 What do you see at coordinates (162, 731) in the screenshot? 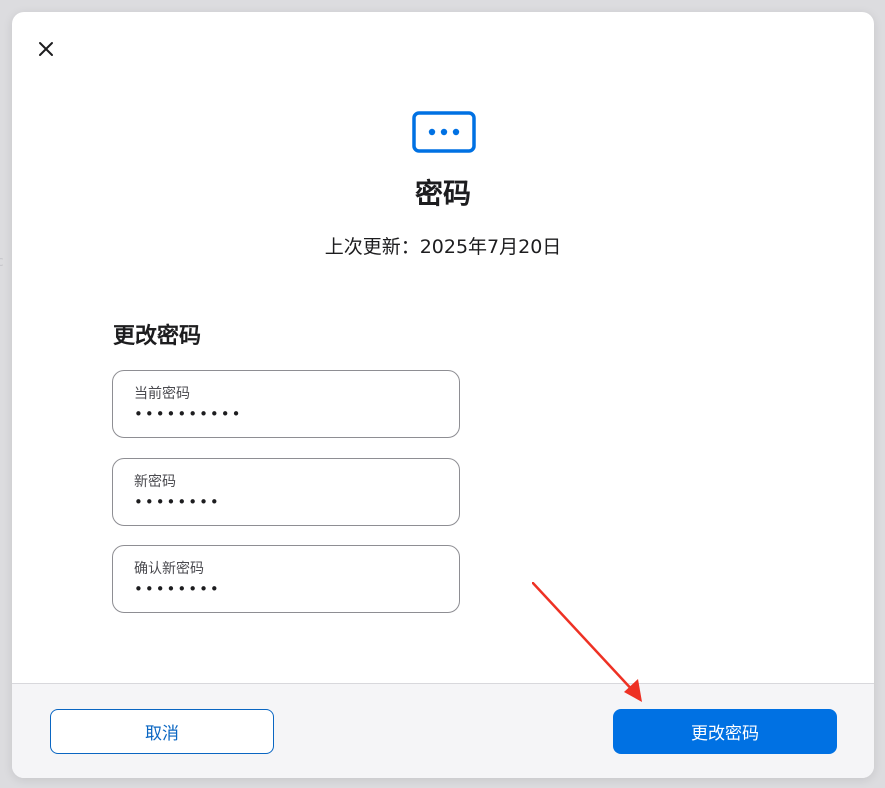
I see `cancel-button: 取消` at bounding box center [162, 731].